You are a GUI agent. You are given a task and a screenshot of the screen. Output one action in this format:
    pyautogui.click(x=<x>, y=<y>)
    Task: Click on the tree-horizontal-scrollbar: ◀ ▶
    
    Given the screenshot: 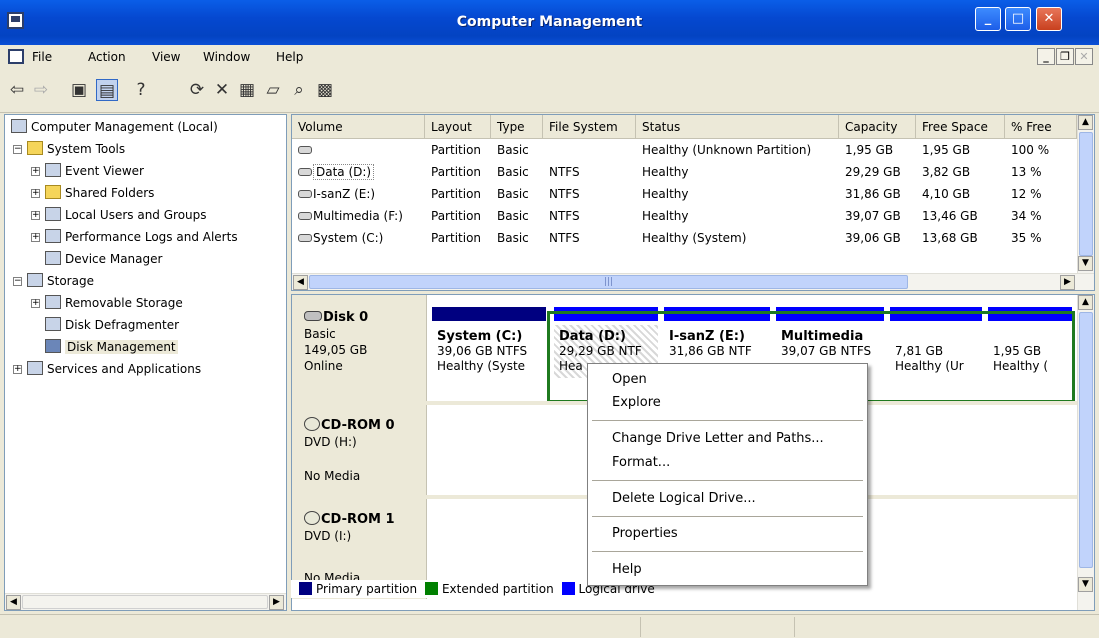 What is the action you would take?
    pyautogui.click(x=145, y=601)
    